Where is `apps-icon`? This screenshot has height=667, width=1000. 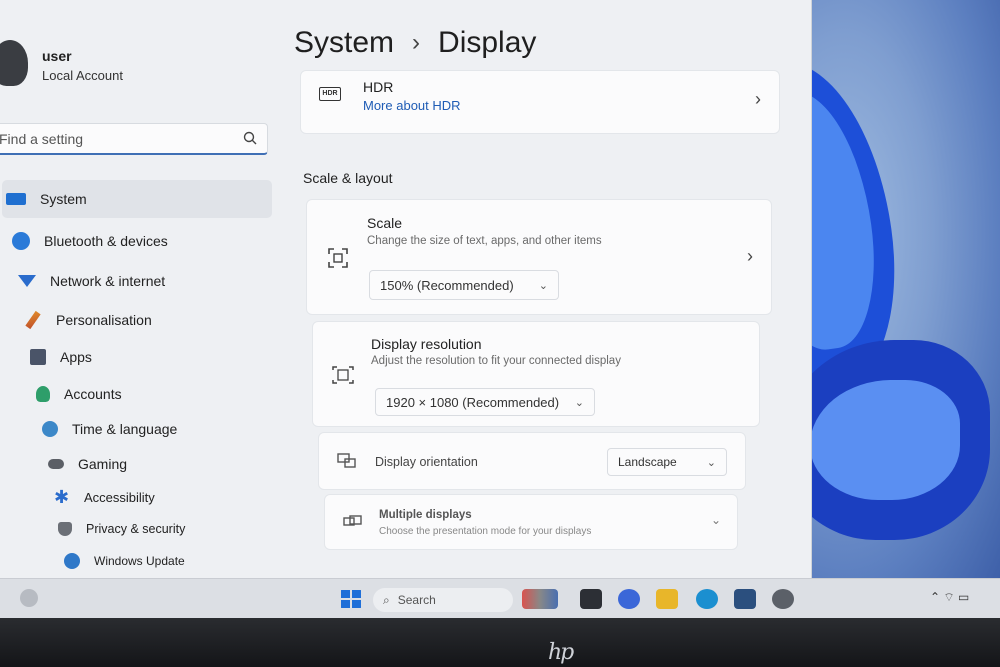 apps-icon is located at coordinates (38, 357).